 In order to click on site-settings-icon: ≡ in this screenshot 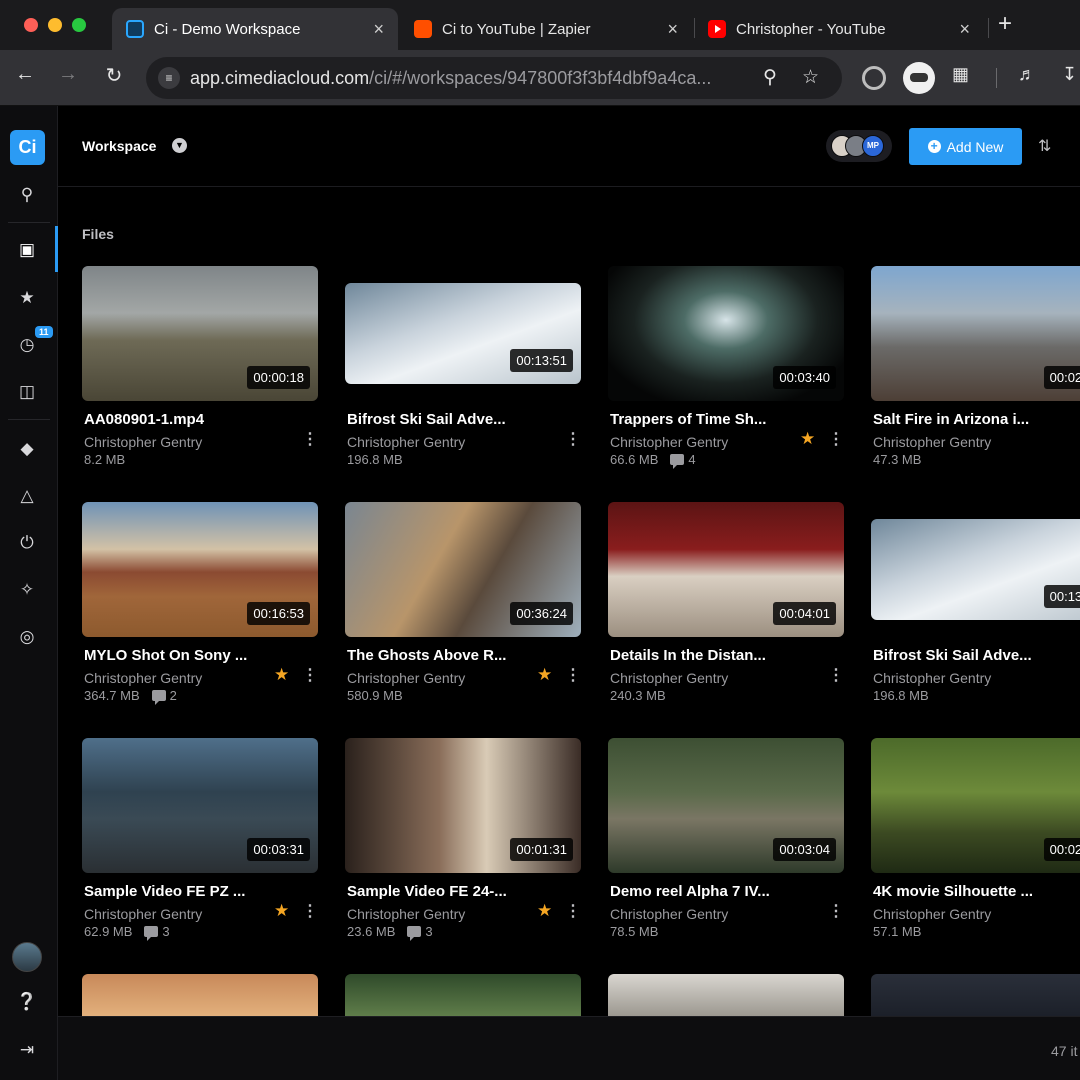, I will do `click(169, 78)`.